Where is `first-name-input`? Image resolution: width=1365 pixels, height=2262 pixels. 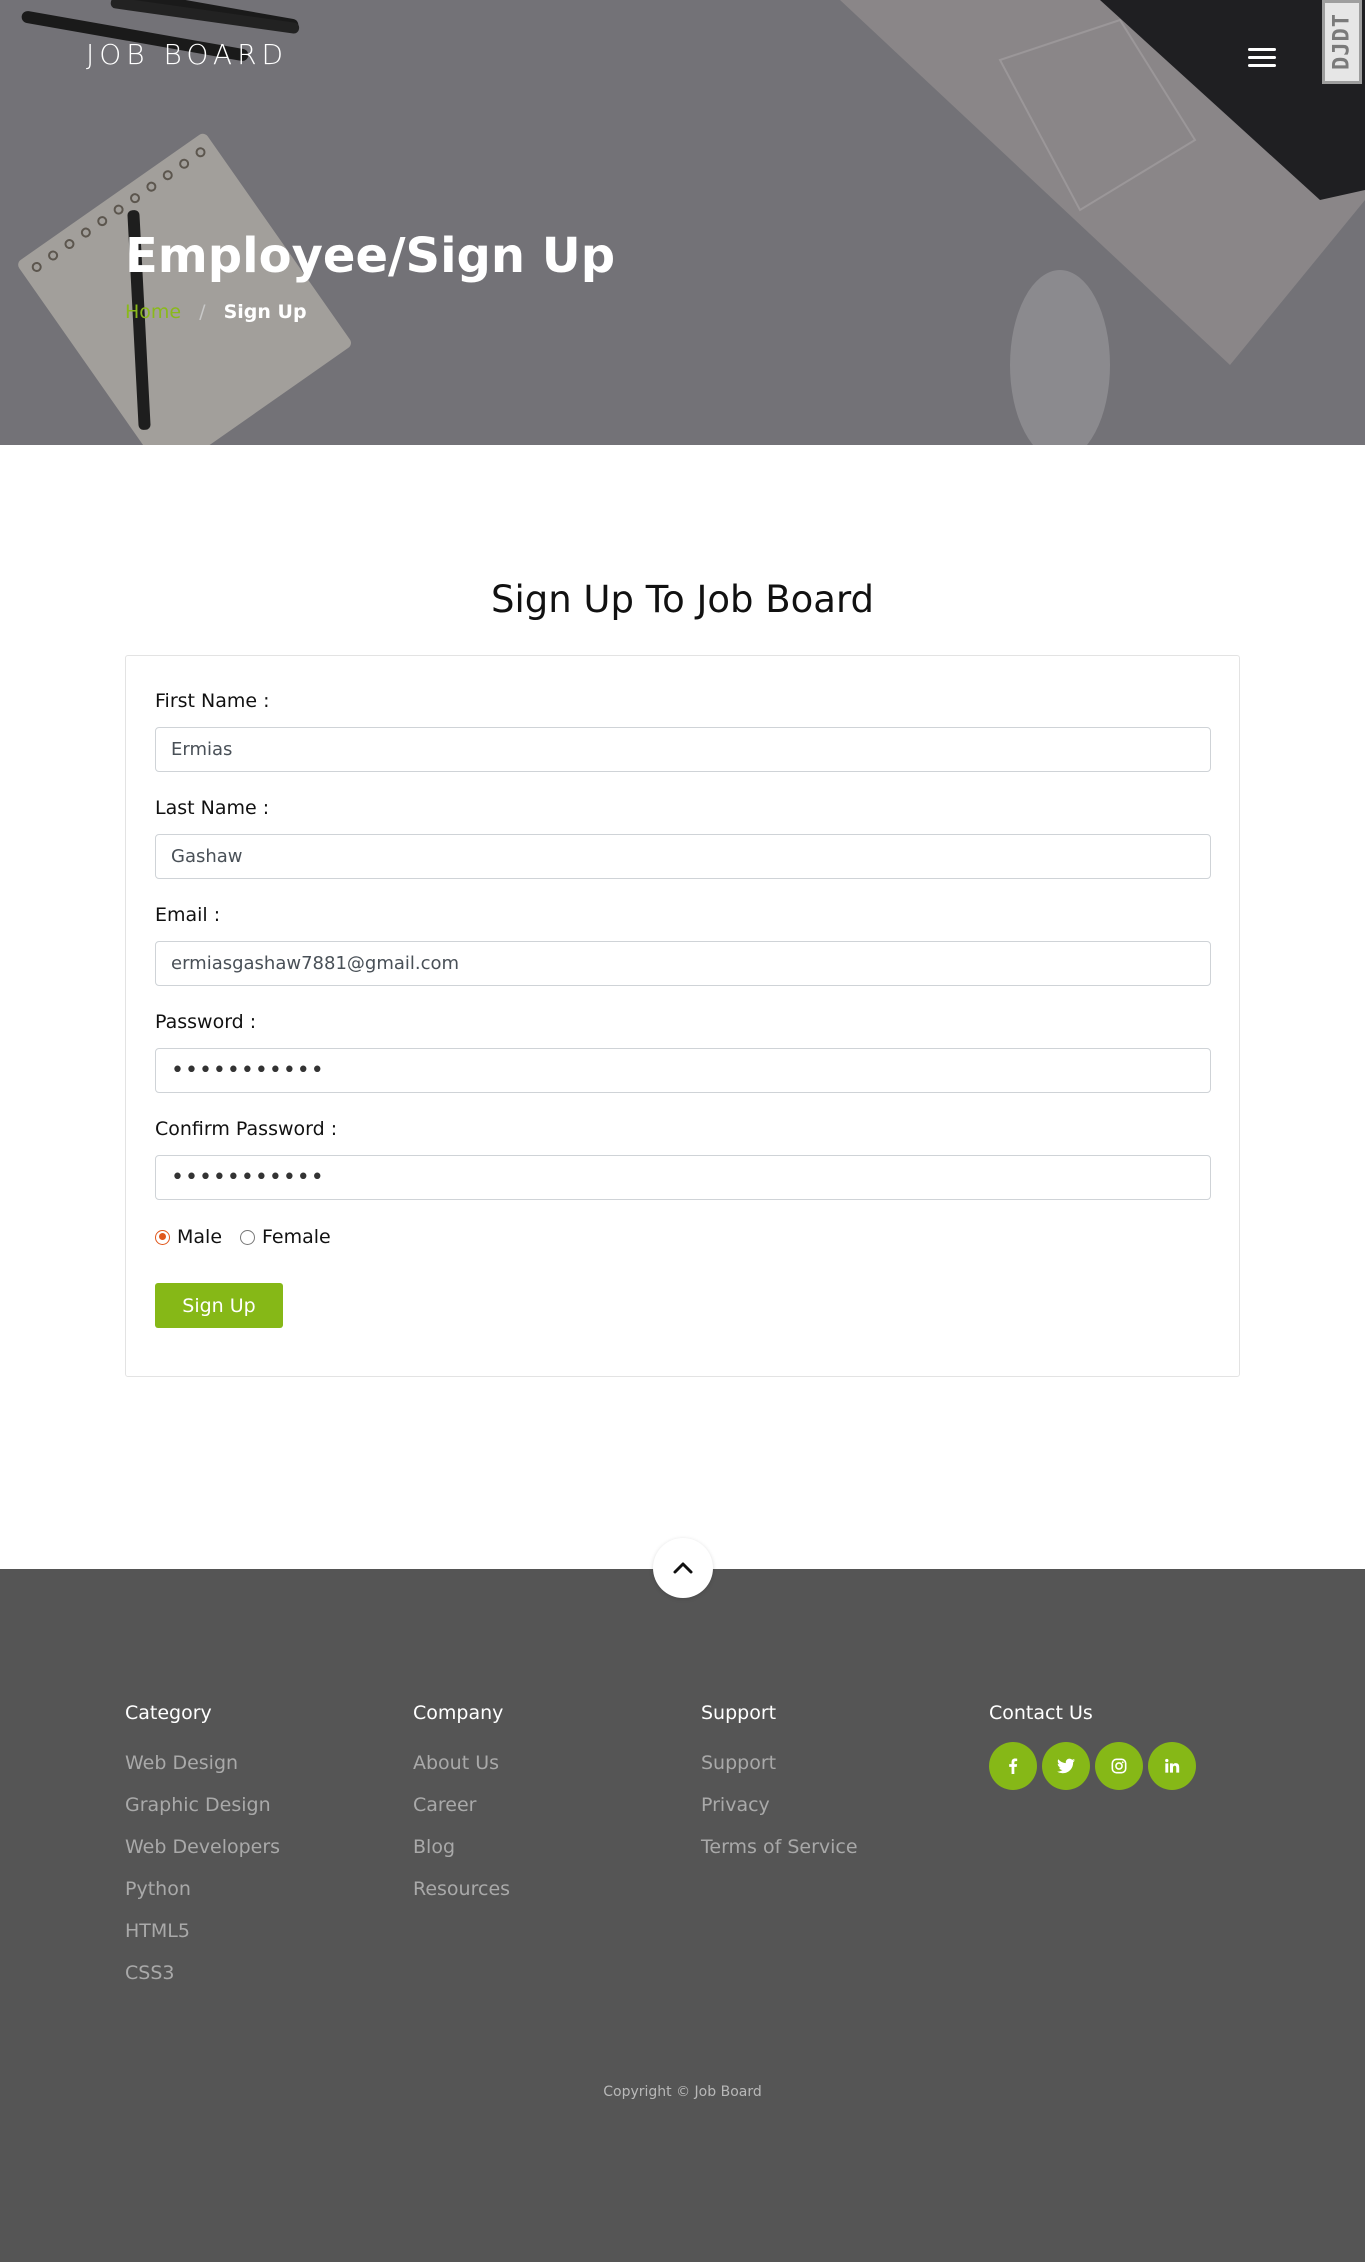 first-name-input is located at coordinates (683, 749).